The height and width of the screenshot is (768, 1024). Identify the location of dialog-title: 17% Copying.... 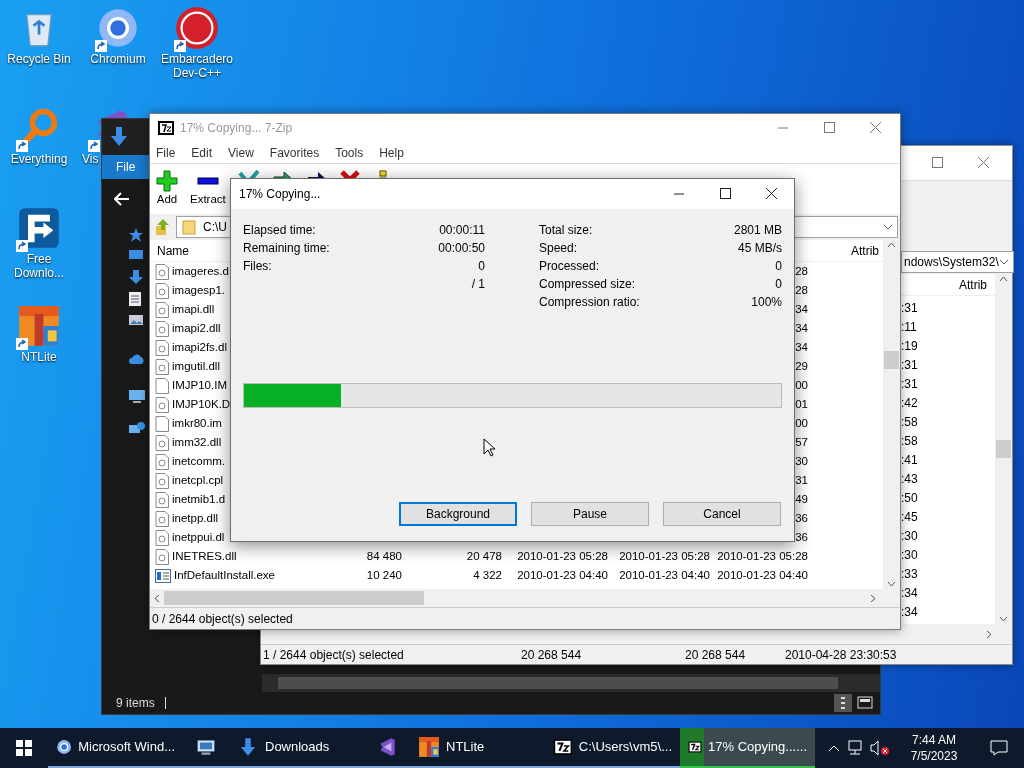
(280, 194).